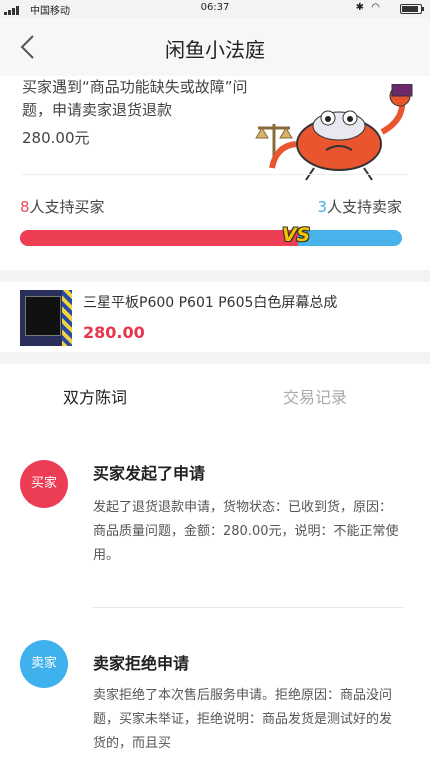 The image size is (430, 765). Describe the element at coordinates (56, 138) in the screenshot. I see `case-amount: 280.00元` at that location.